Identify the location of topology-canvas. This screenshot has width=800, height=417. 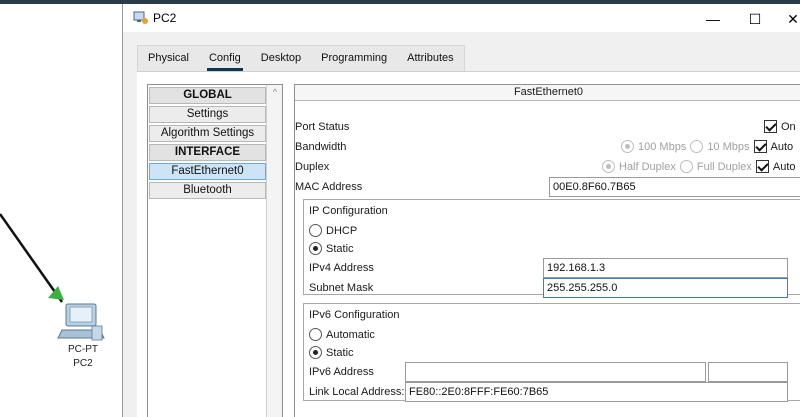
(52, 277).